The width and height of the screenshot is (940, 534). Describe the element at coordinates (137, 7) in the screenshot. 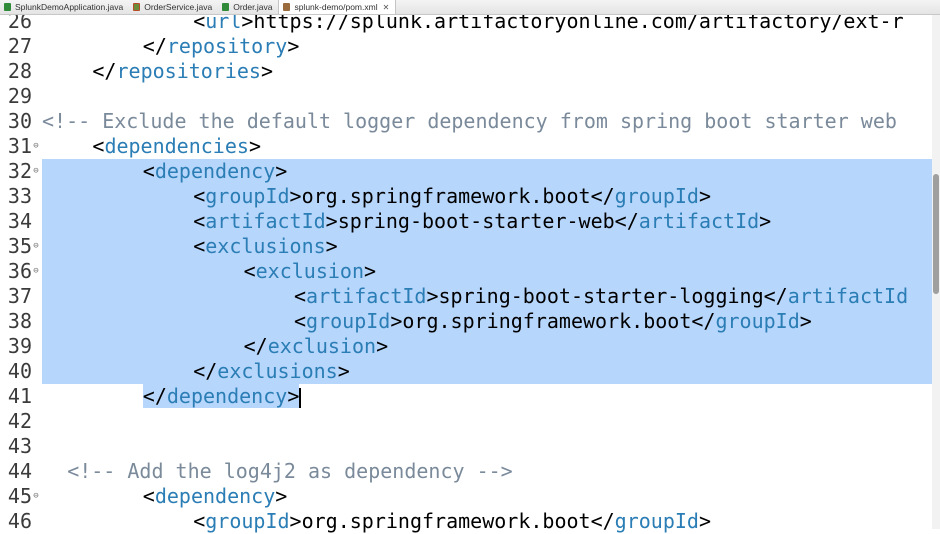

I see `java-file-error-icon` at that location.